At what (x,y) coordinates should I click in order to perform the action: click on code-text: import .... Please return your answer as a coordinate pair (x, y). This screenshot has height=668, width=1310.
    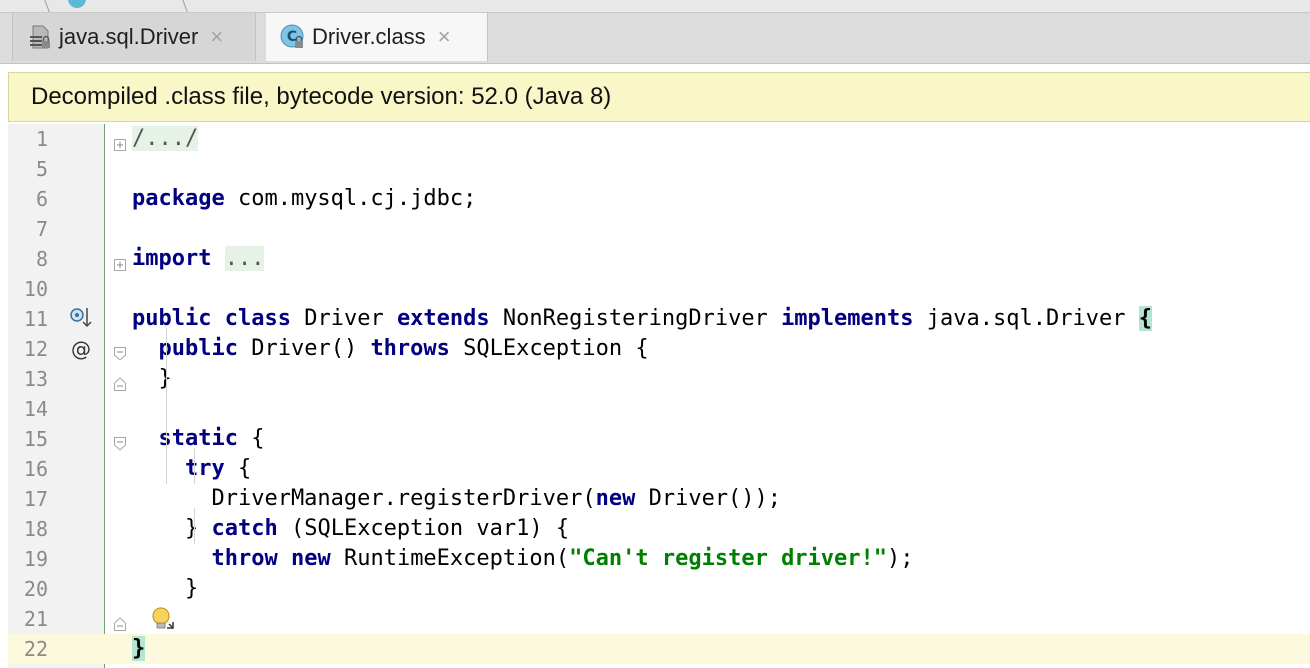
    Looking at the image, I should click on (198, 259).